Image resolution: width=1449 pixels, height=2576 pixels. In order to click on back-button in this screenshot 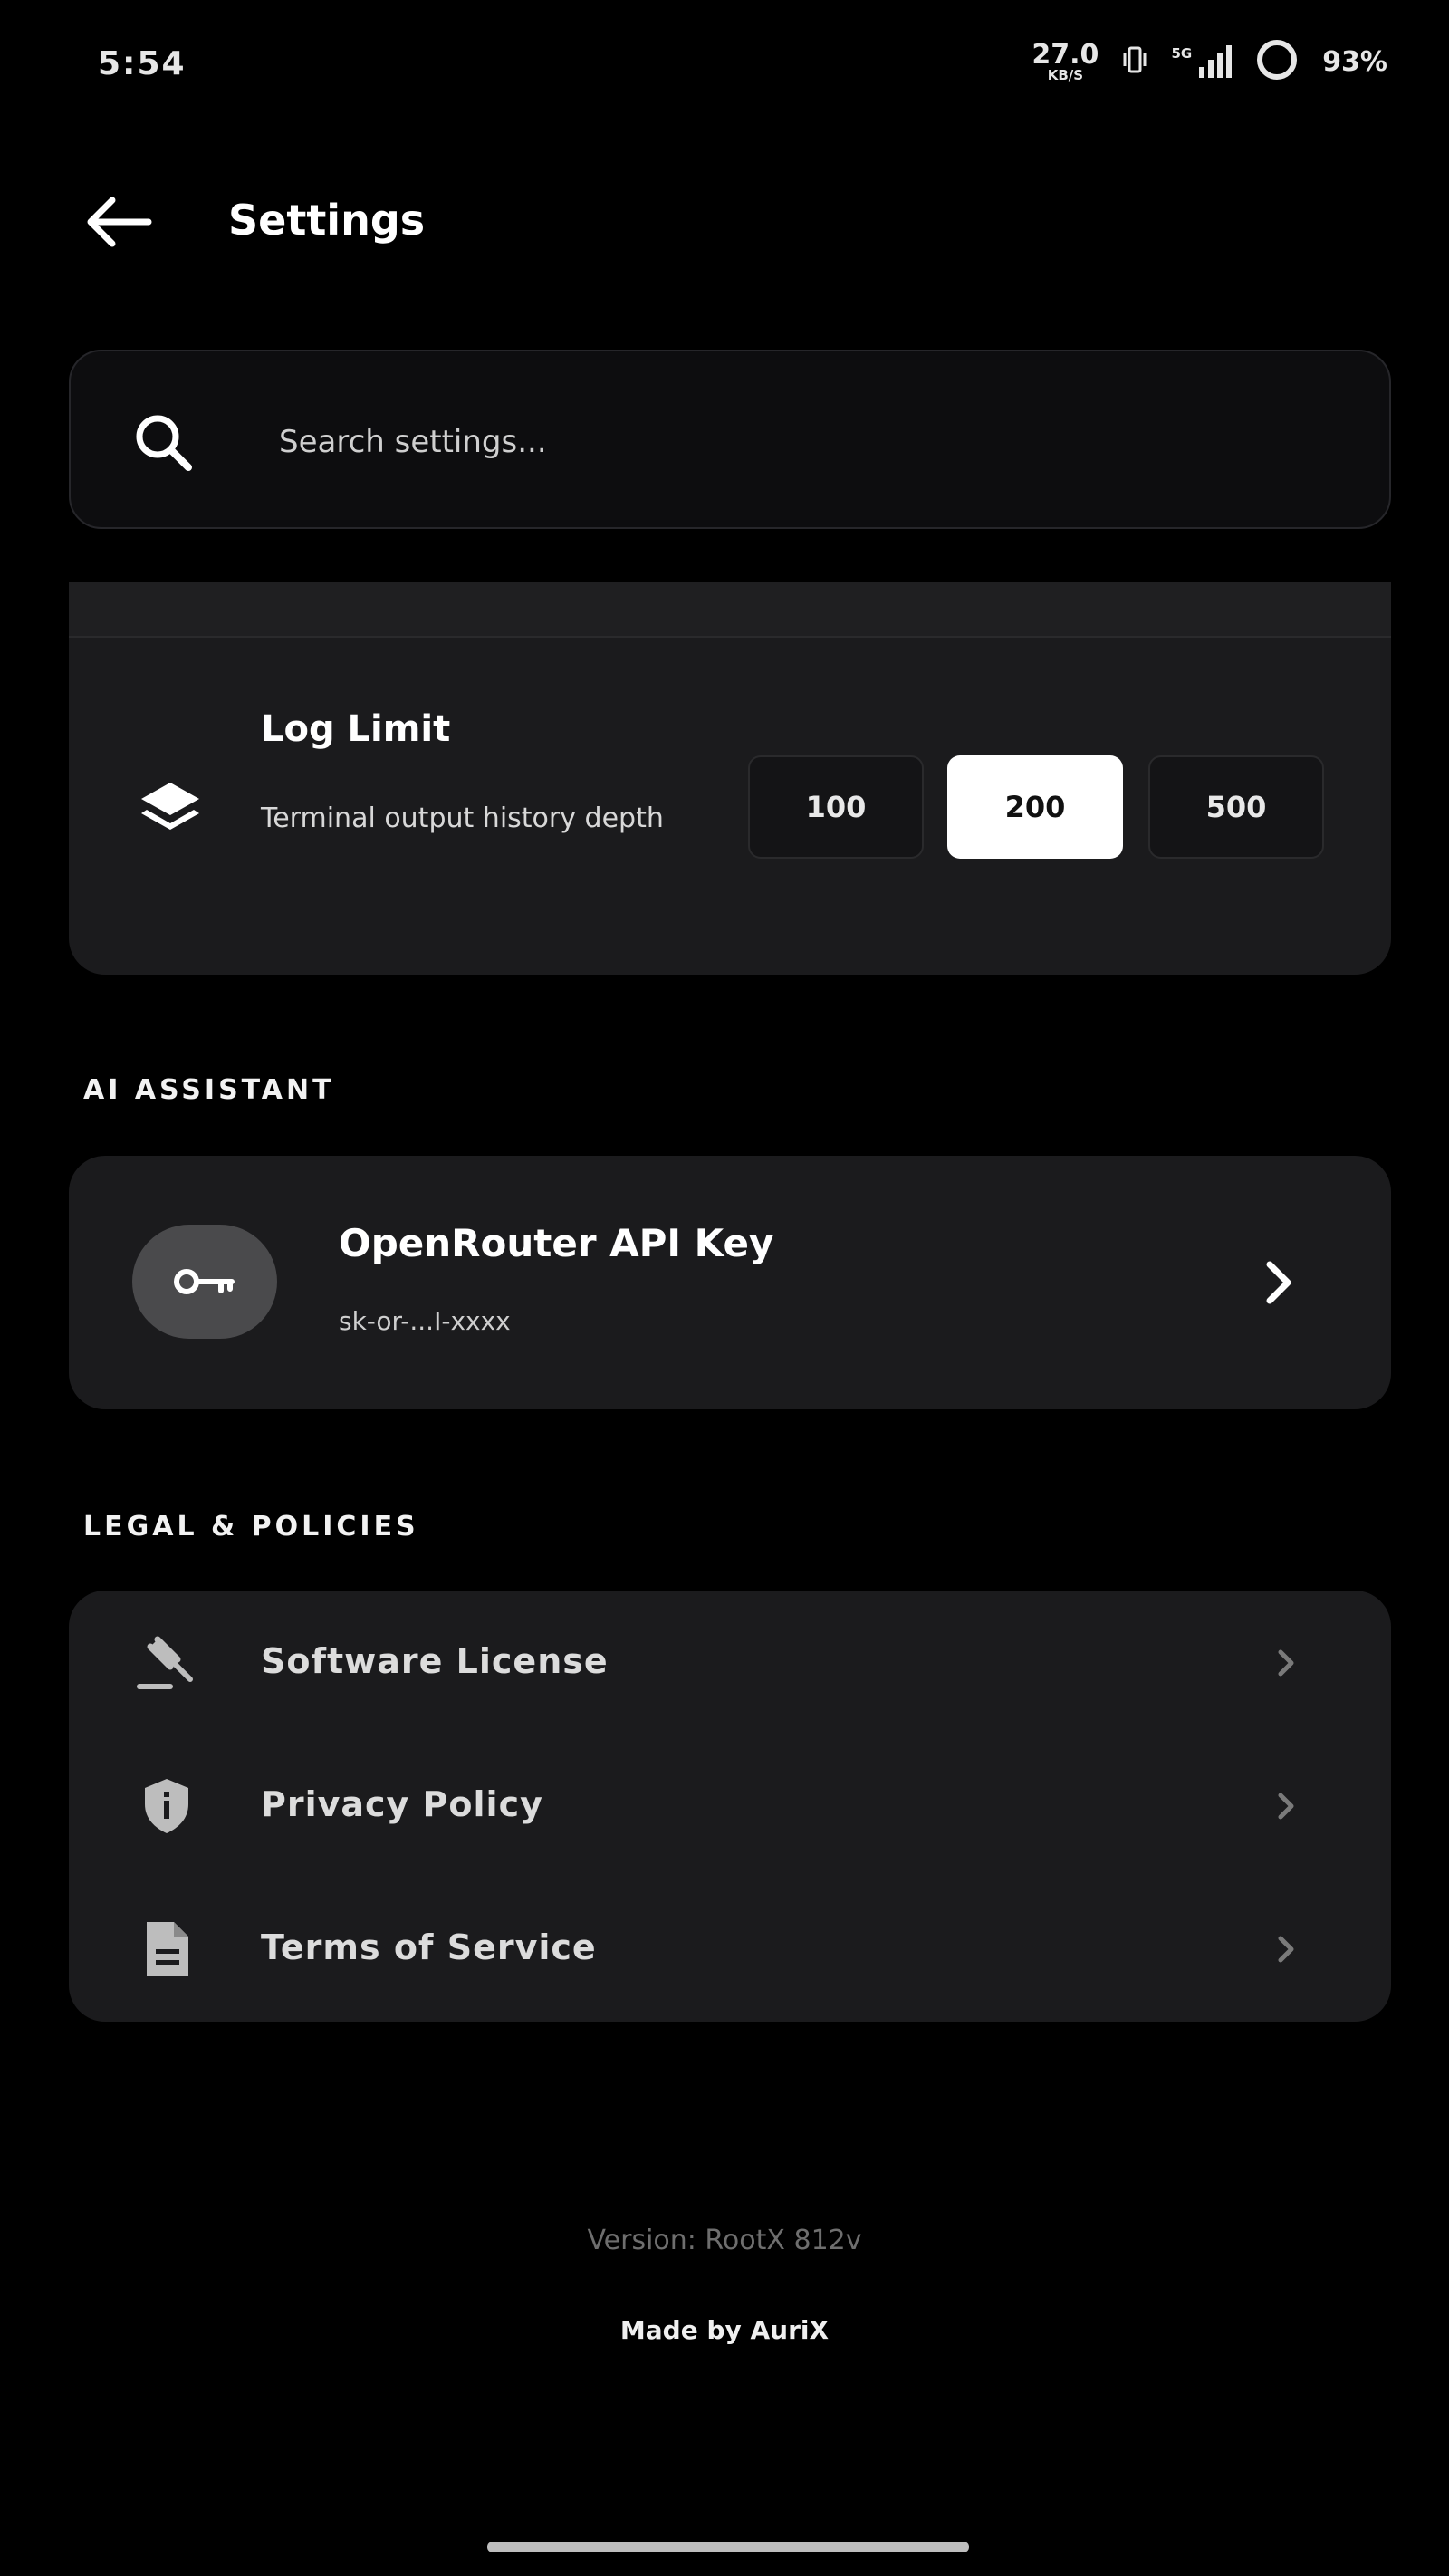, I will do `click(117, 222)`.